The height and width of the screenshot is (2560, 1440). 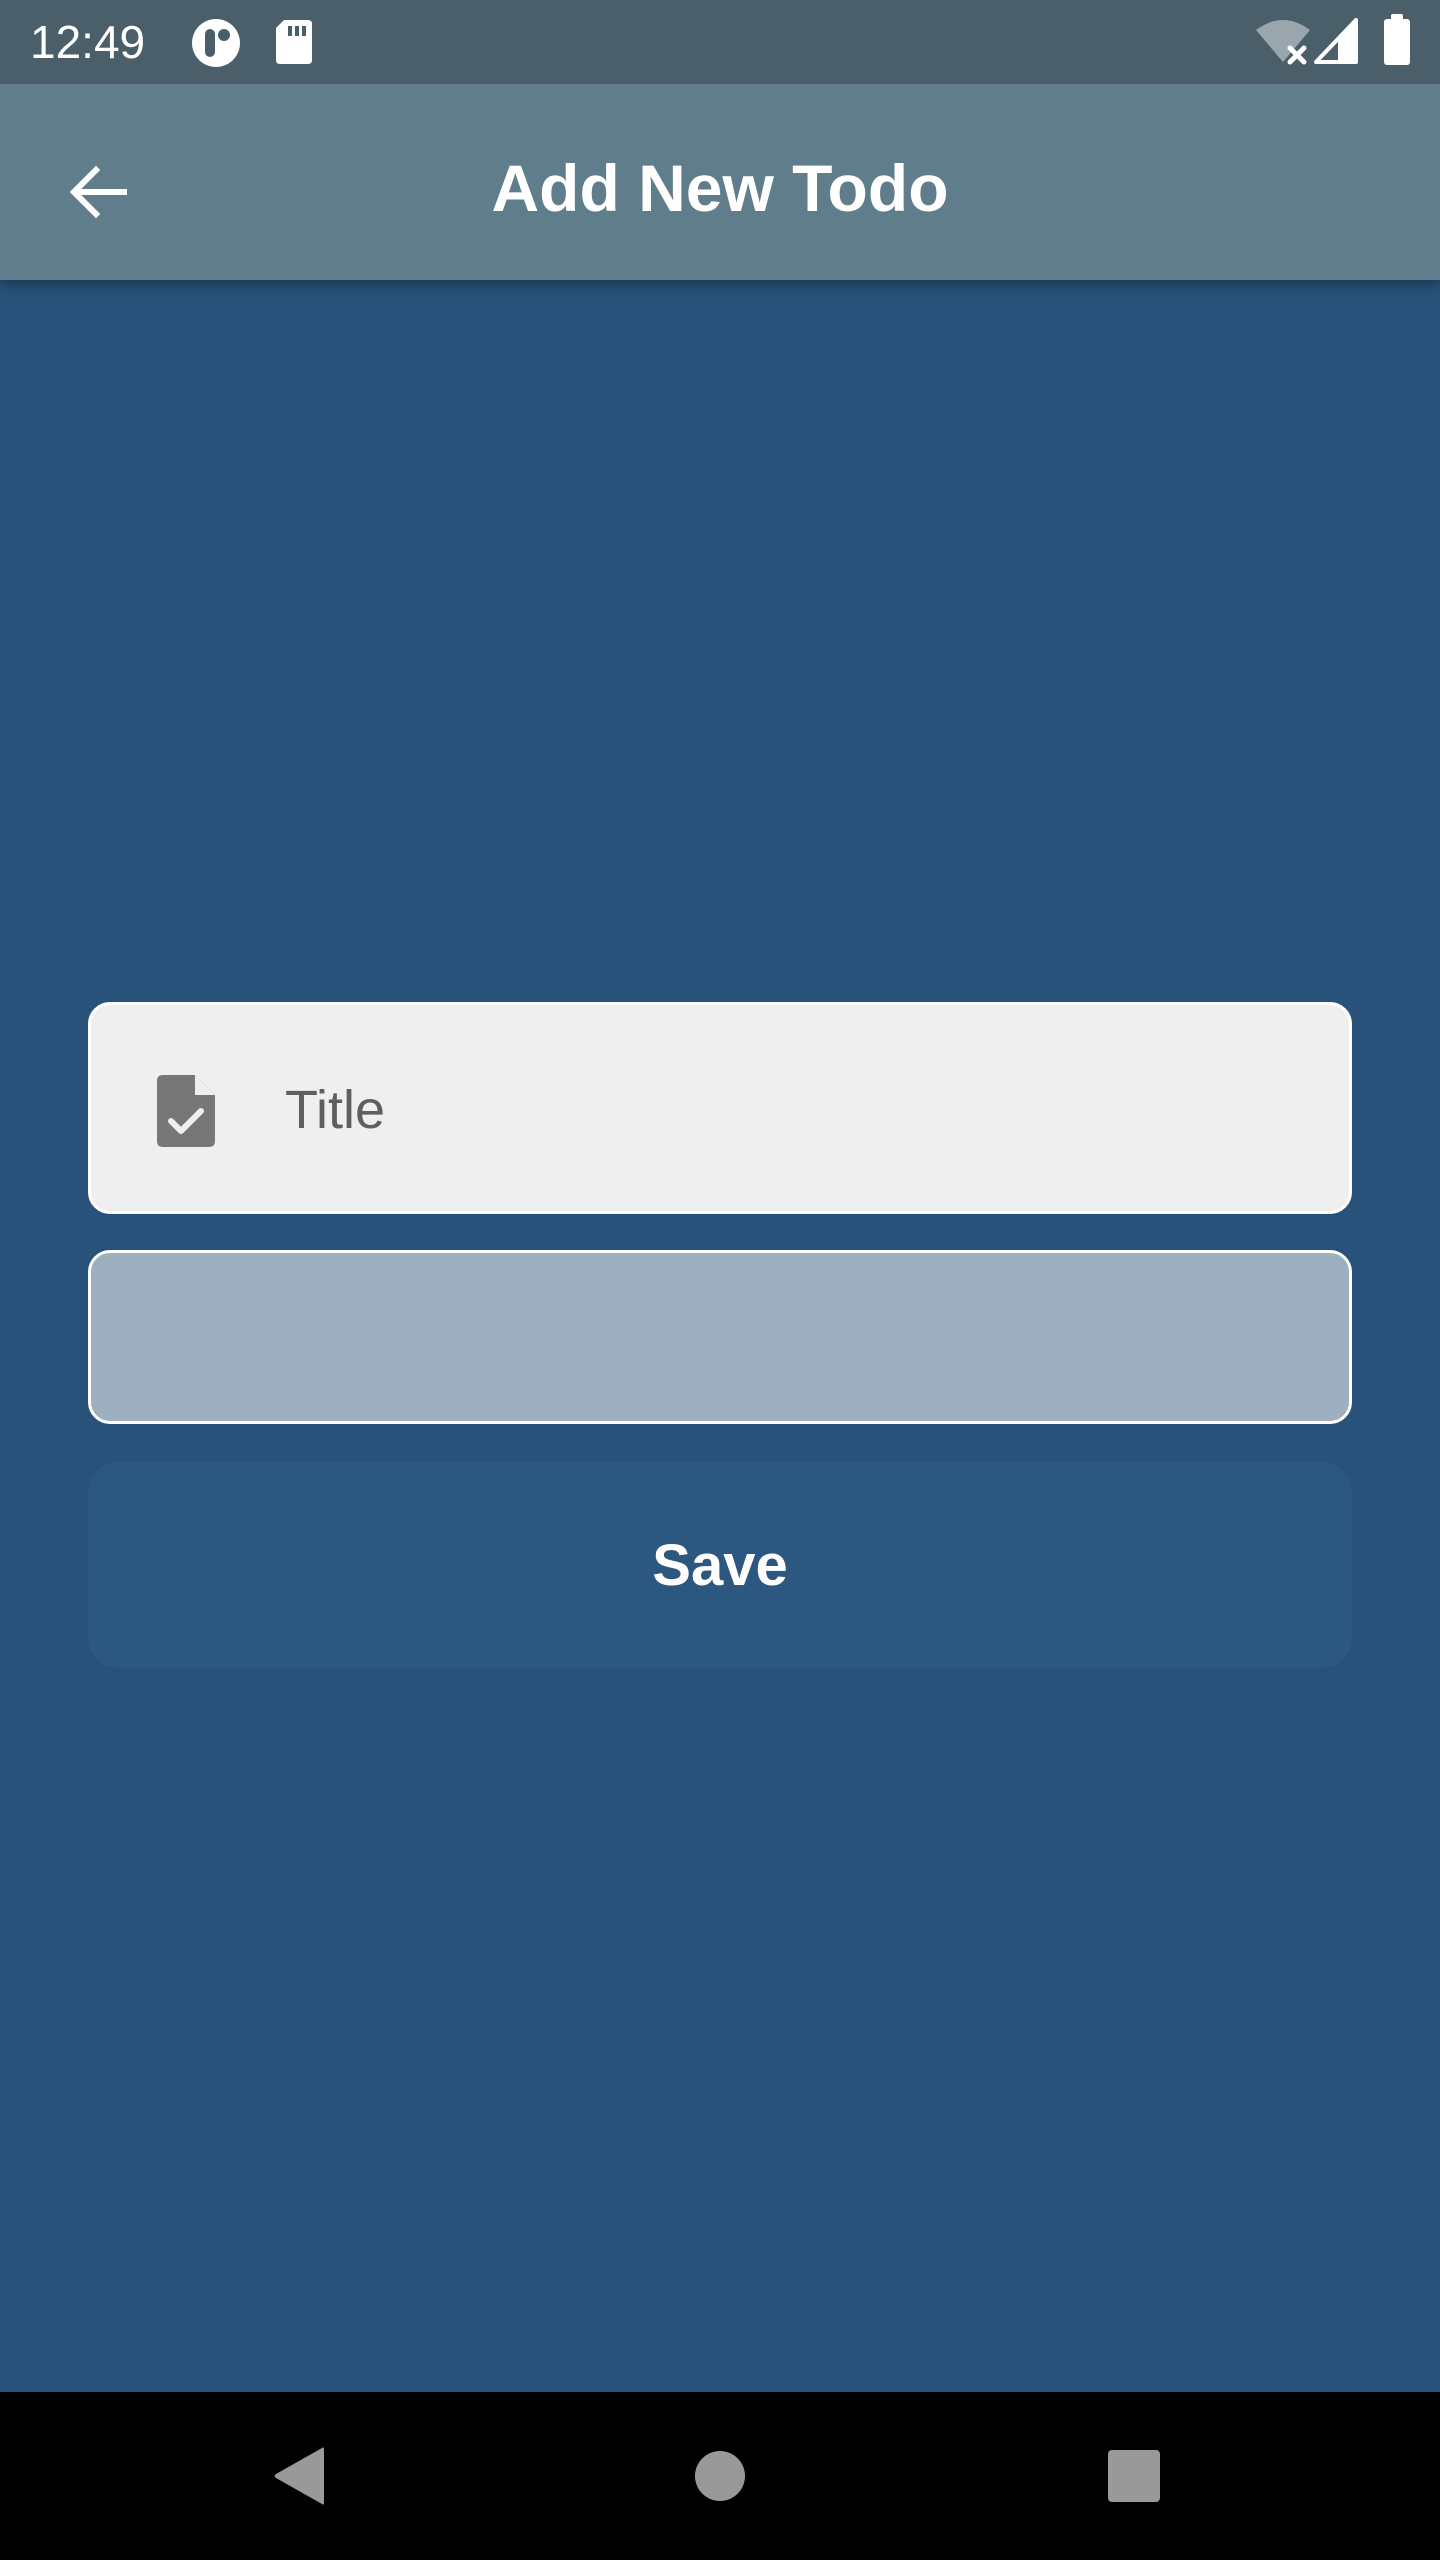 I want to click on description-field, so click(x=720, y=1337).